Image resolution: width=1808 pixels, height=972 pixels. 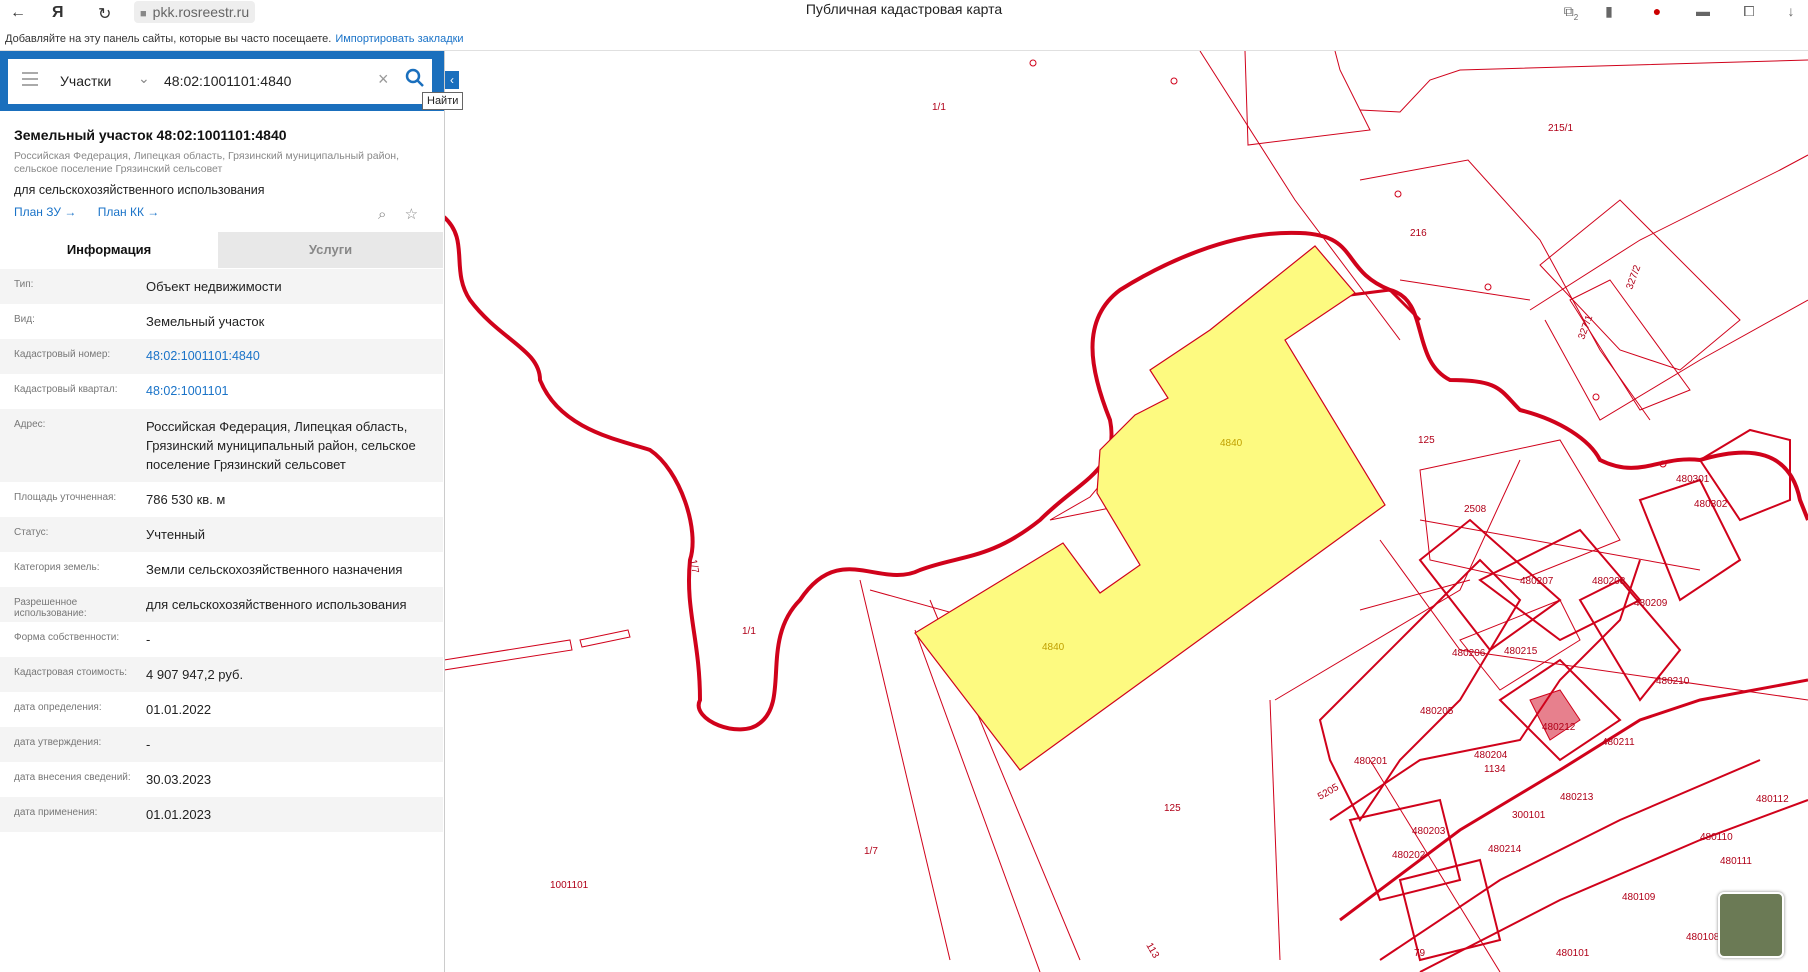 I want to click on info-row-value: 4 907 947,2 руб., so click(x=195, y=674).